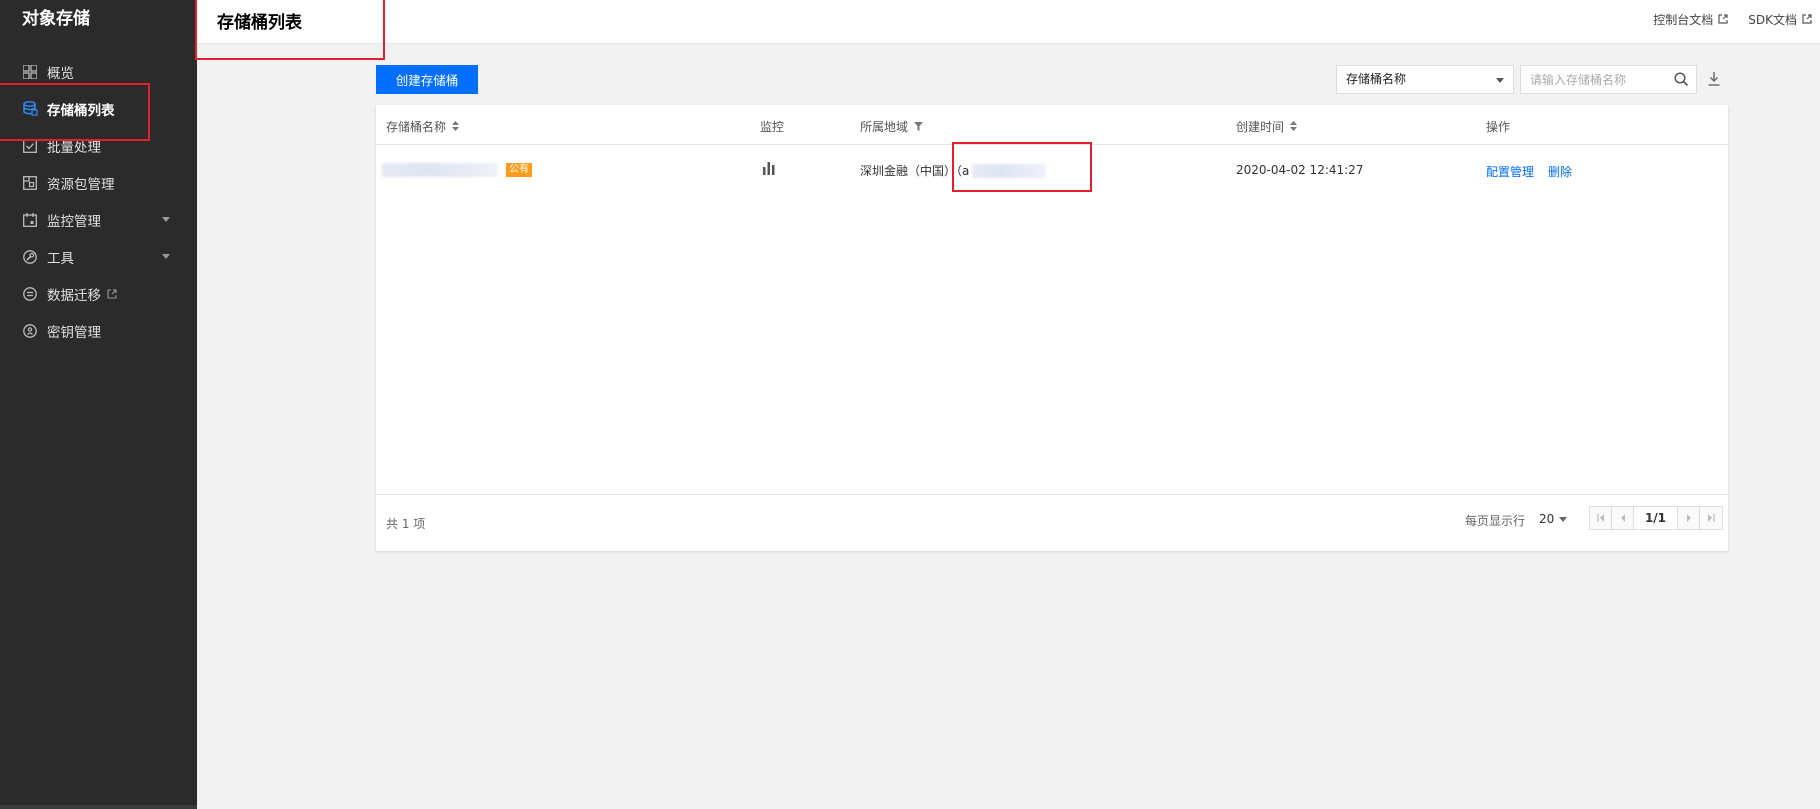  What do you see at coordinates (1593, 79) in the screenshot?
I see `search-input` at bounding box center [1593, 79].